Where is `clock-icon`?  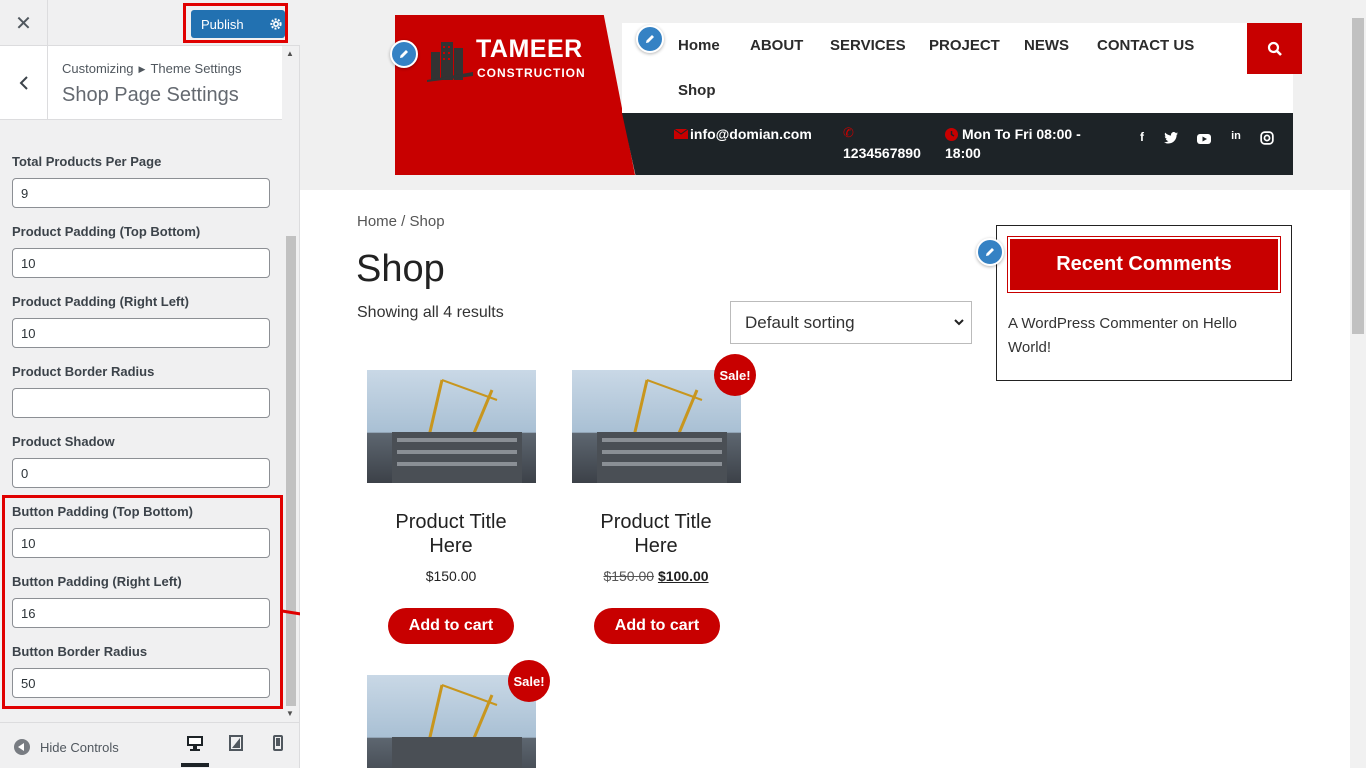 clock-icon is located at coordinates (951, 134).